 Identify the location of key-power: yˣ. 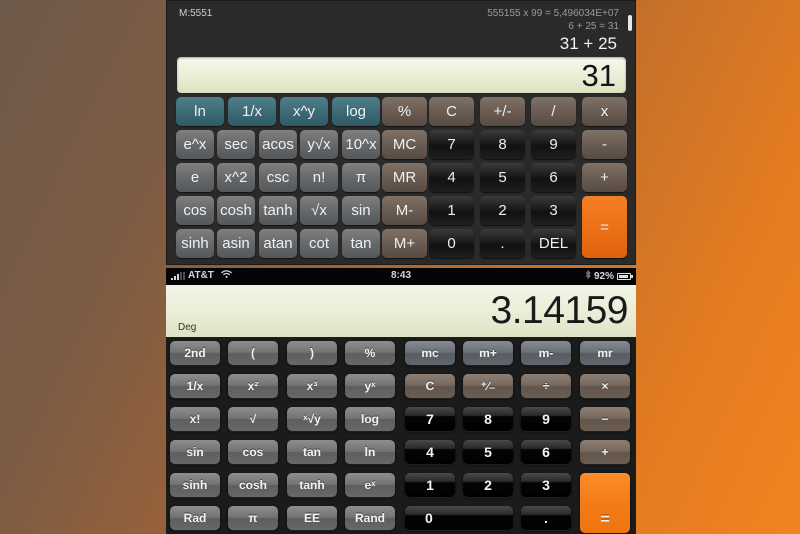
(370, 386).